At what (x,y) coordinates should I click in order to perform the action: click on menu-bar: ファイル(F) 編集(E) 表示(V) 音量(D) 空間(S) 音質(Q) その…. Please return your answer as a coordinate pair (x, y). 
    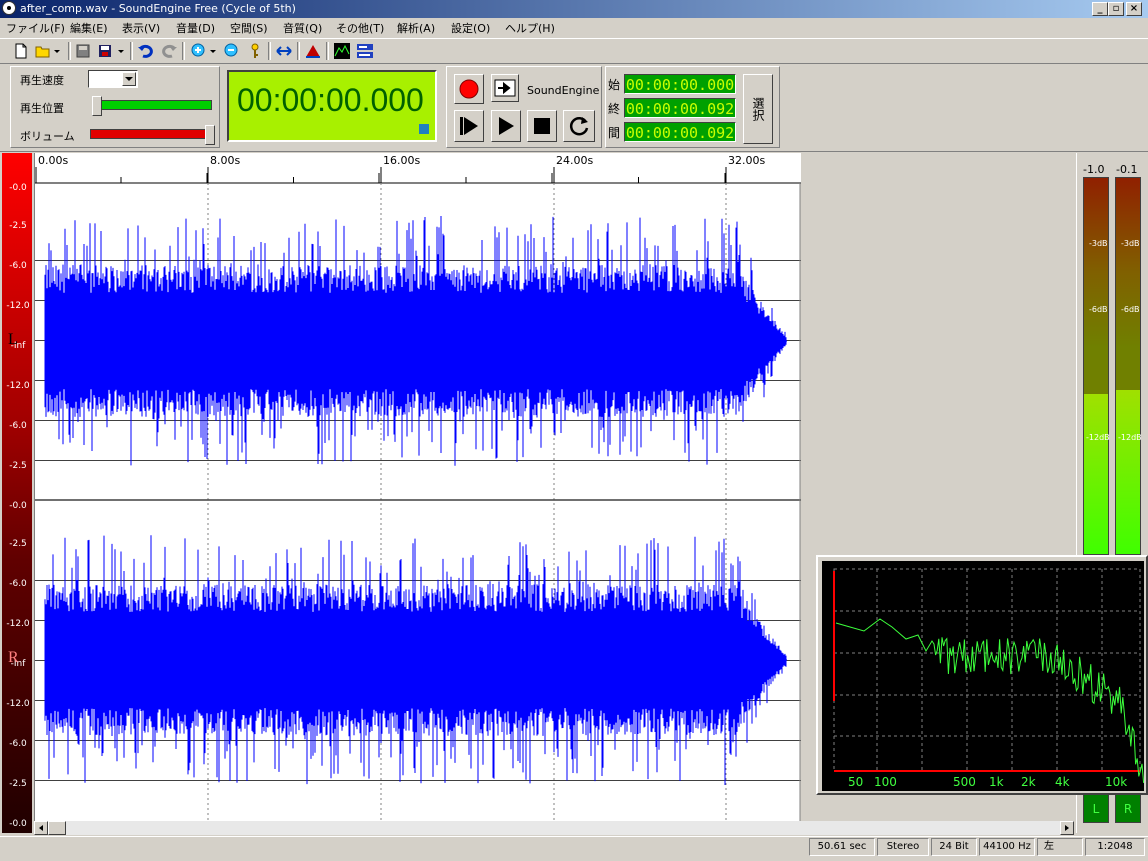
    Looking at the image, I should click on (574, 28).